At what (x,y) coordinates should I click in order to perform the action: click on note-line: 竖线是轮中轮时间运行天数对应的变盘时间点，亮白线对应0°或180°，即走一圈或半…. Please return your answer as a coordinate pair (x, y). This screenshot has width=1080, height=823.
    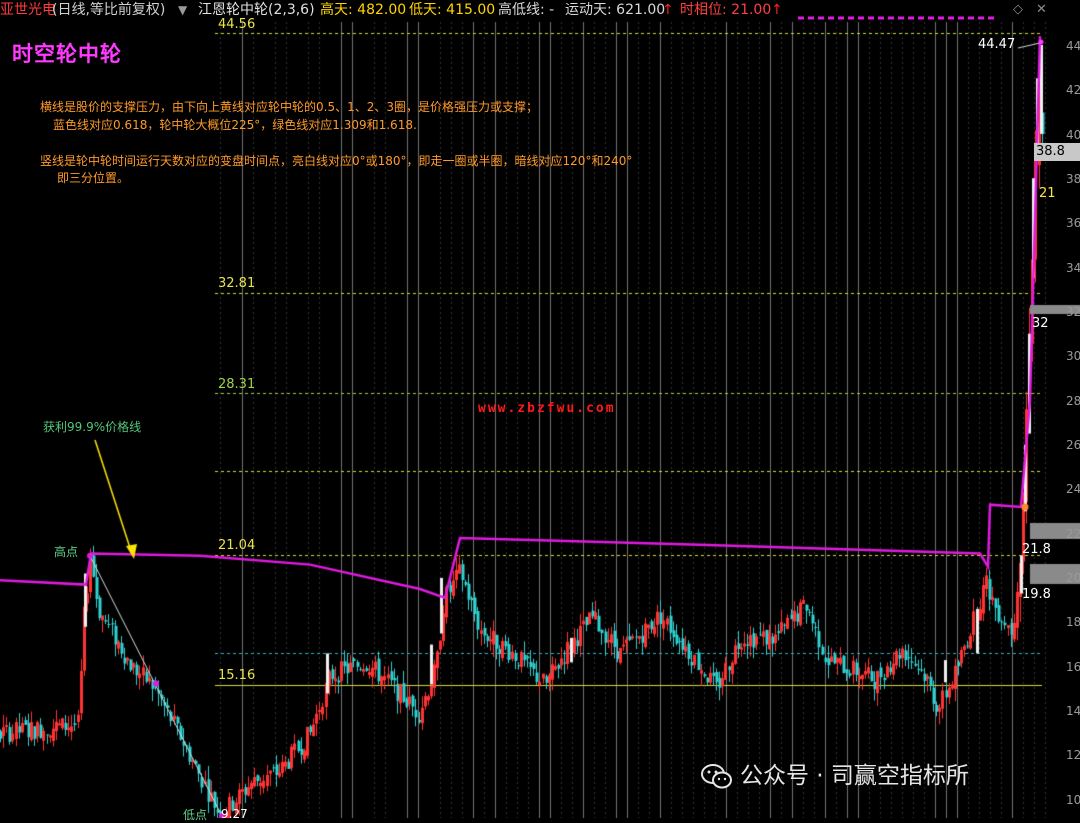
    Looking at the image, I should click on (336, 161).